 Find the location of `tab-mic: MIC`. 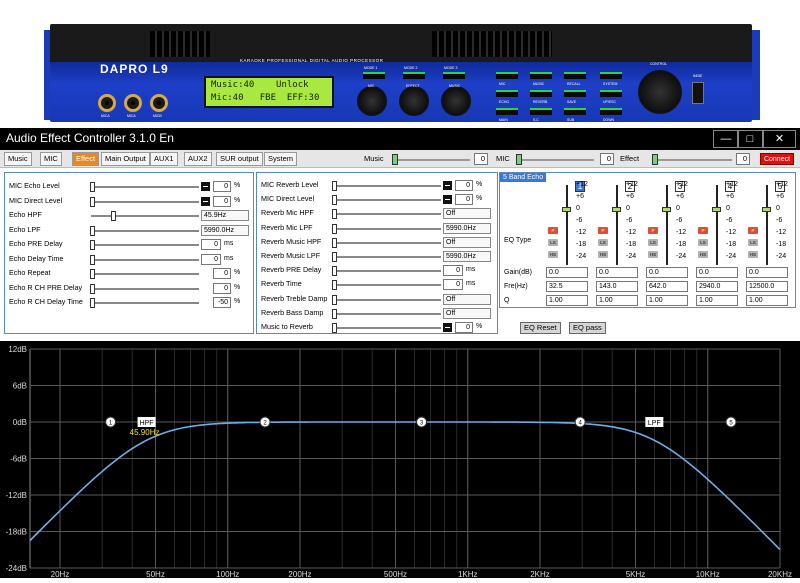

tab-mic: MIC is located at coordinates (51, 159).